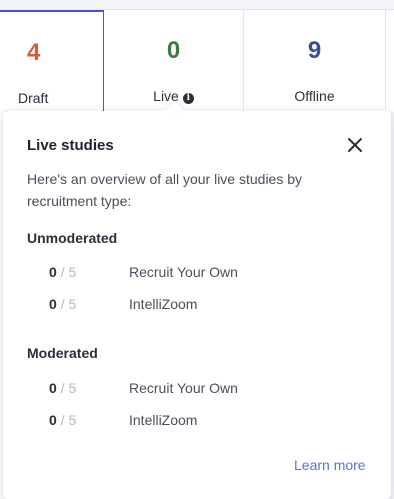 This screenshot has height=499, width=394. I want to click on stat-offline-tab: 9 Offline, so click(315, 61).